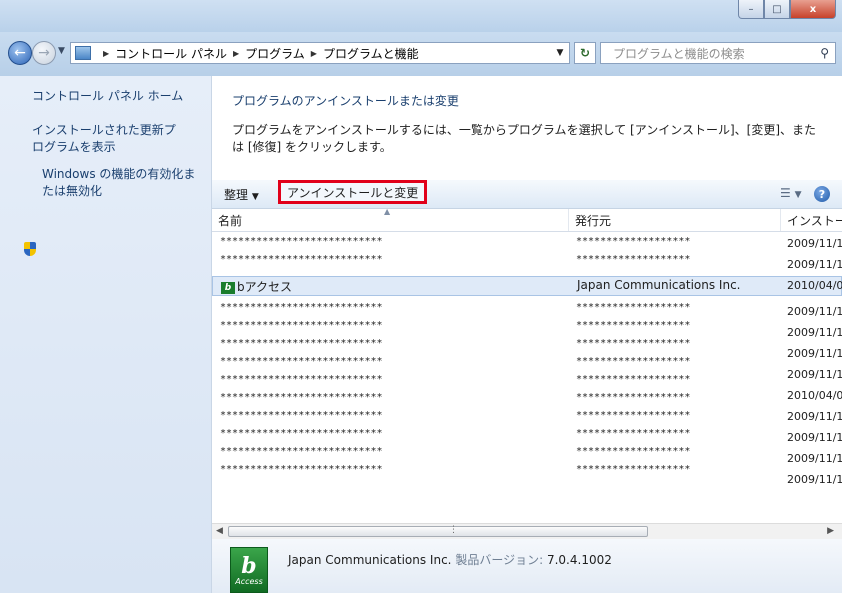  Describe the element at coordinates (44, 53) in the screenshot. I see `forward-arrow-icon: →` at that location.